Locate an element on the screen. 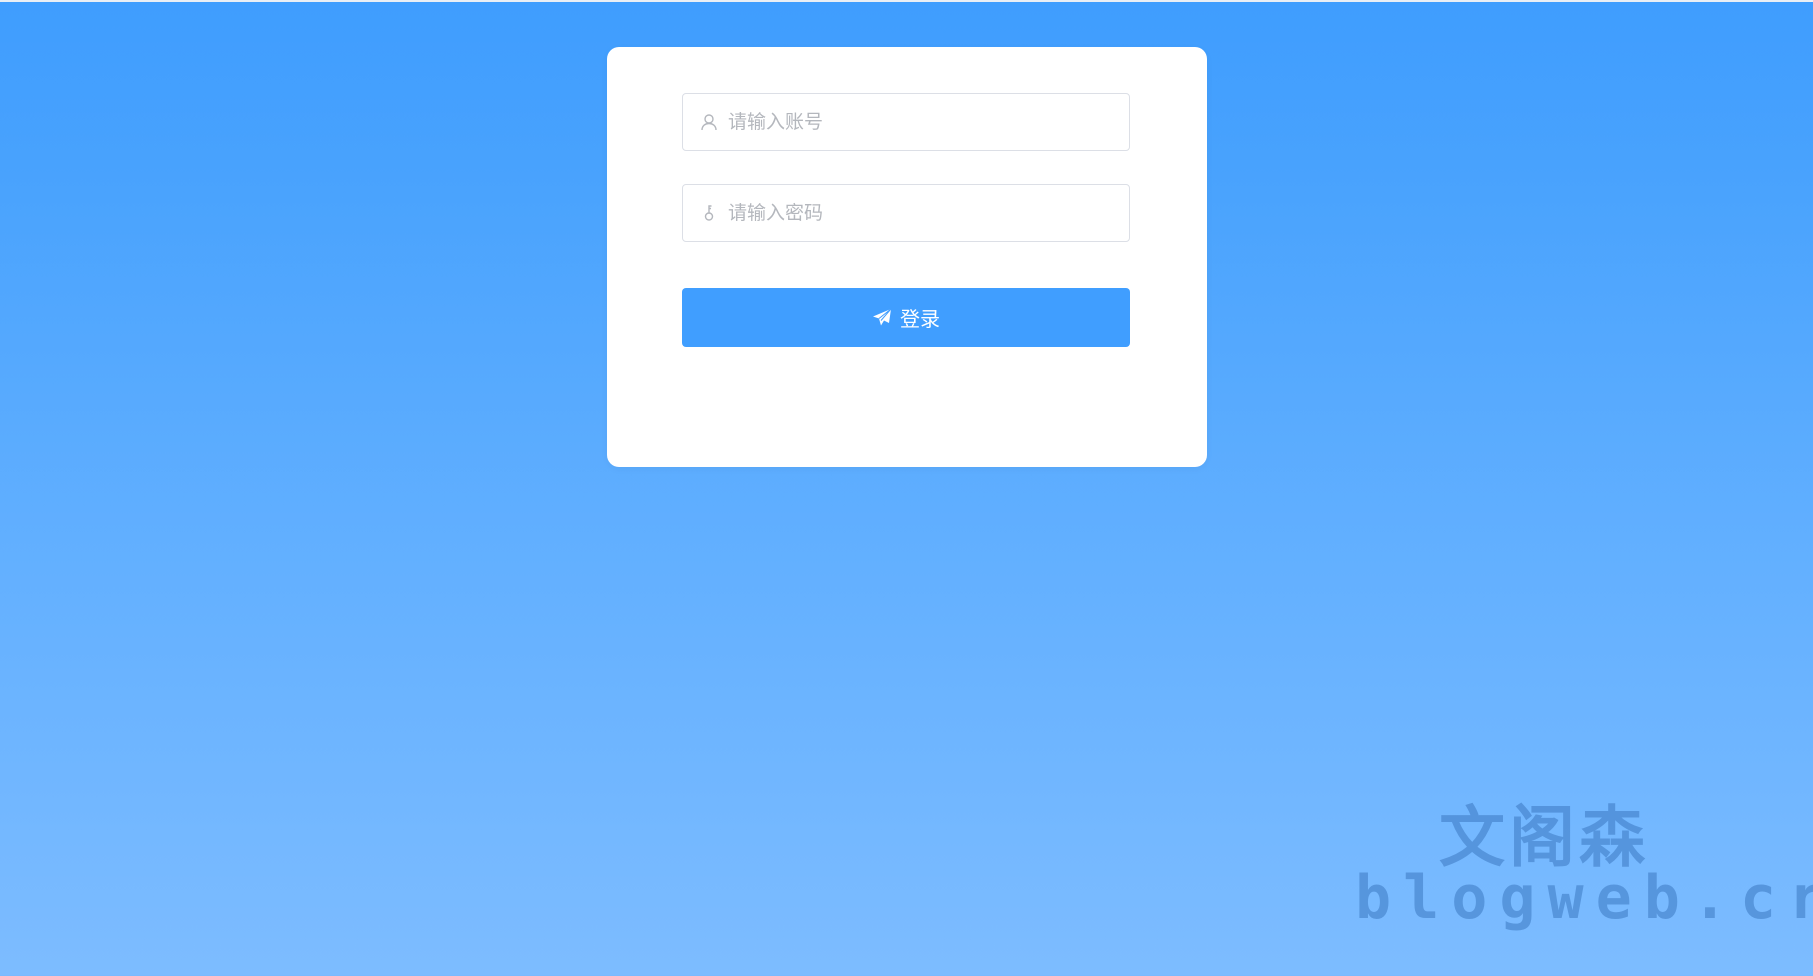 The height and width of the screenshot is (976, 1813). watermark: 文阁森 blogweb.cr is located at coordinates (1584, 868).